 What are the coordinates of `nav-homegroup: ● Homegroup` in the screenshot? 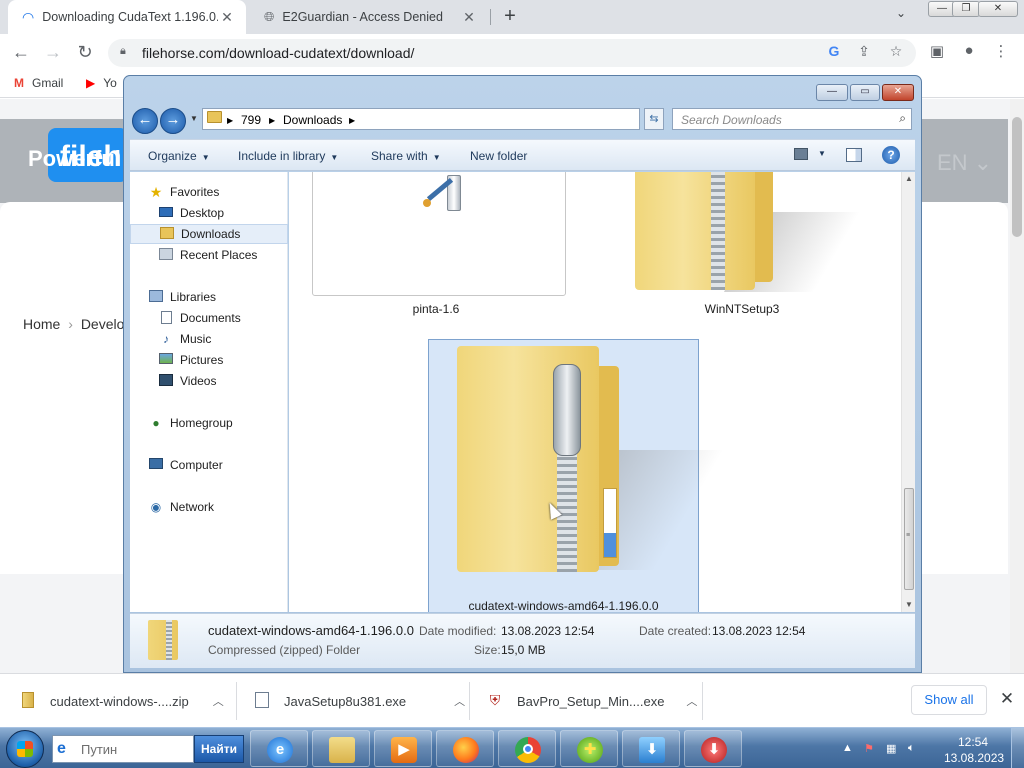 It's located at (209, 423).